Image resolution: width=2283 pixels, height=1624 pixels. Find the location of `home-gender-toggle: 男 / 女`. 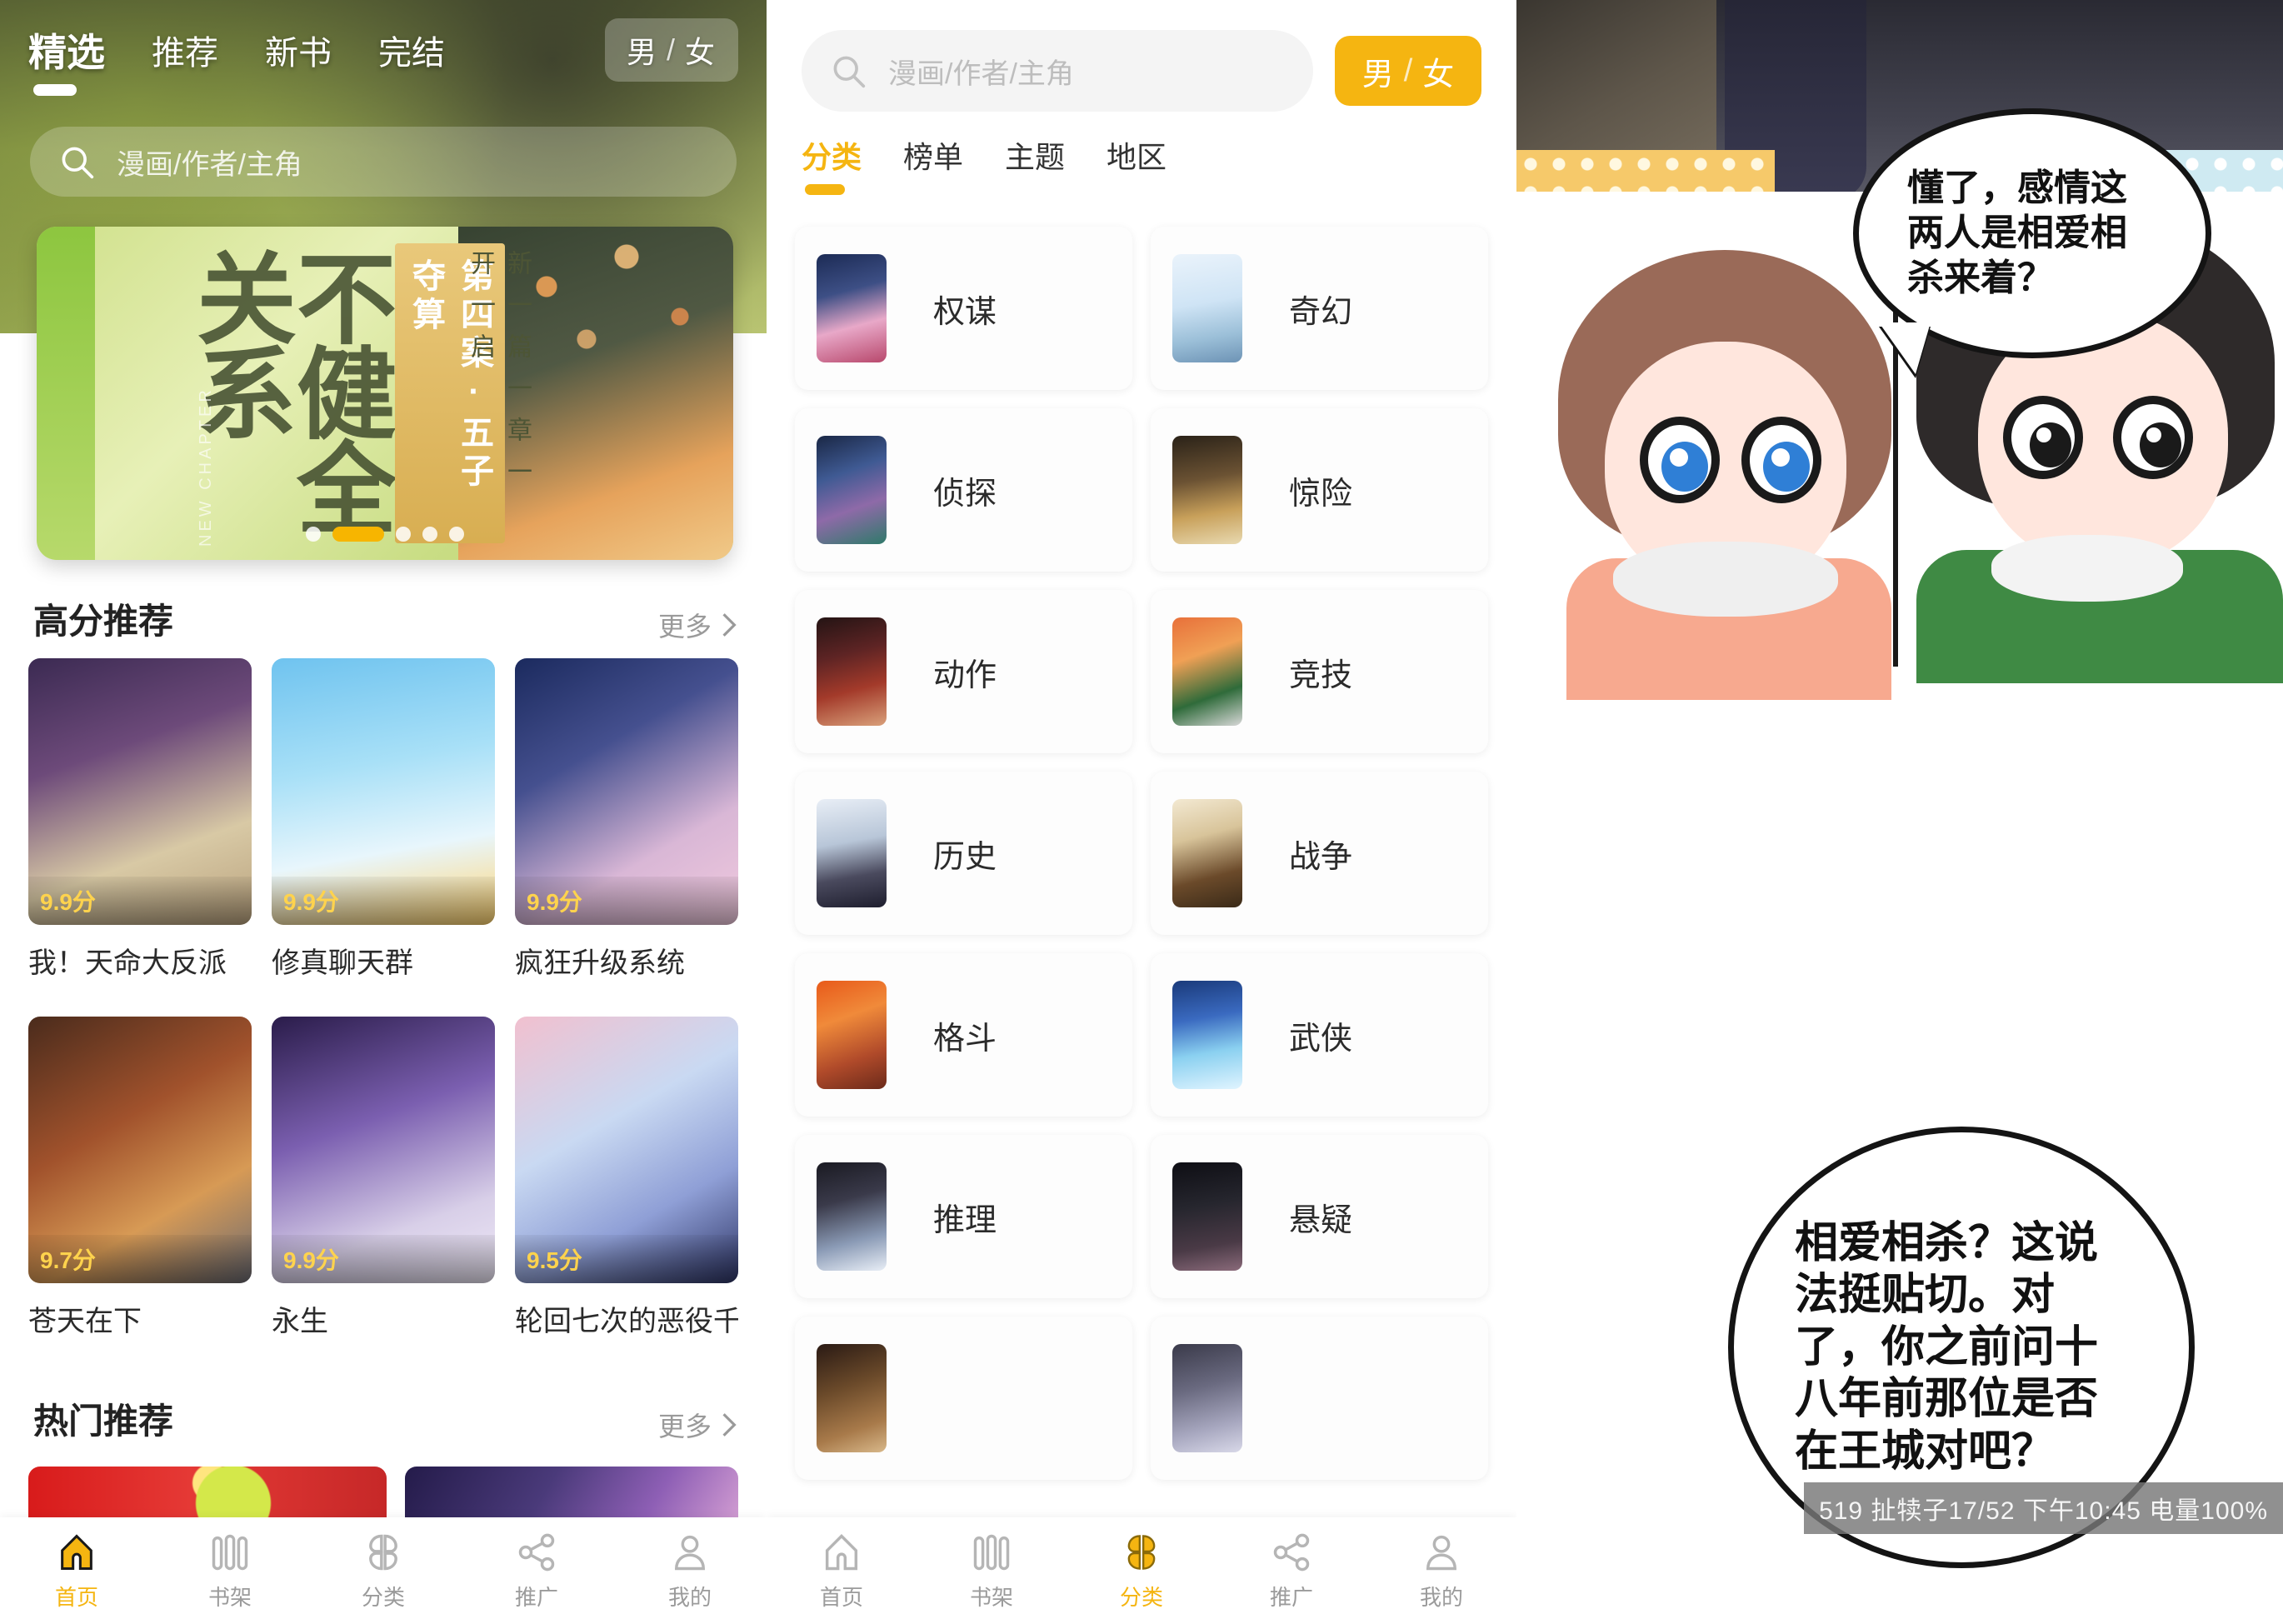

home-gender-toggle: 男 / 女 is located at coordinates (671, 50).